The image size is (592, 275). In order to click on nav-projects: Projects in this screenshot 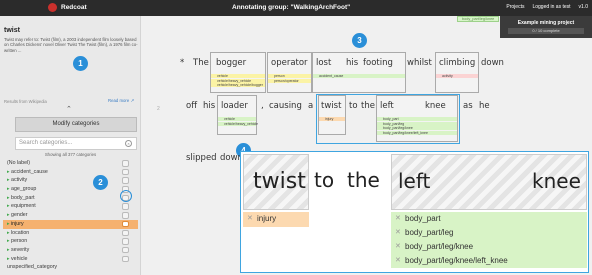, I will do `click(515, 7)`.